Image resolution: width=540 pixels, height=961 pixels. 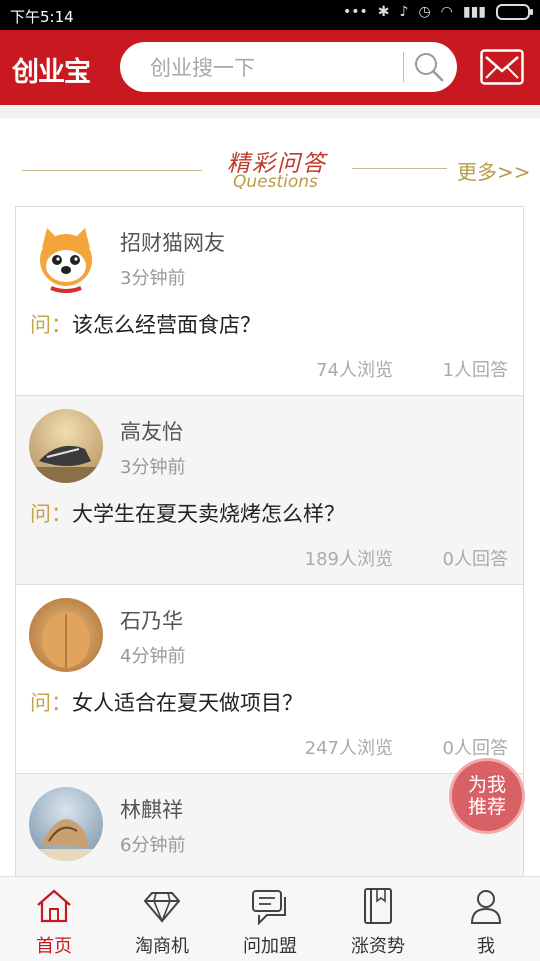 I want to click on tab-knowledge: 涨资势, so click(x=378, y=919).